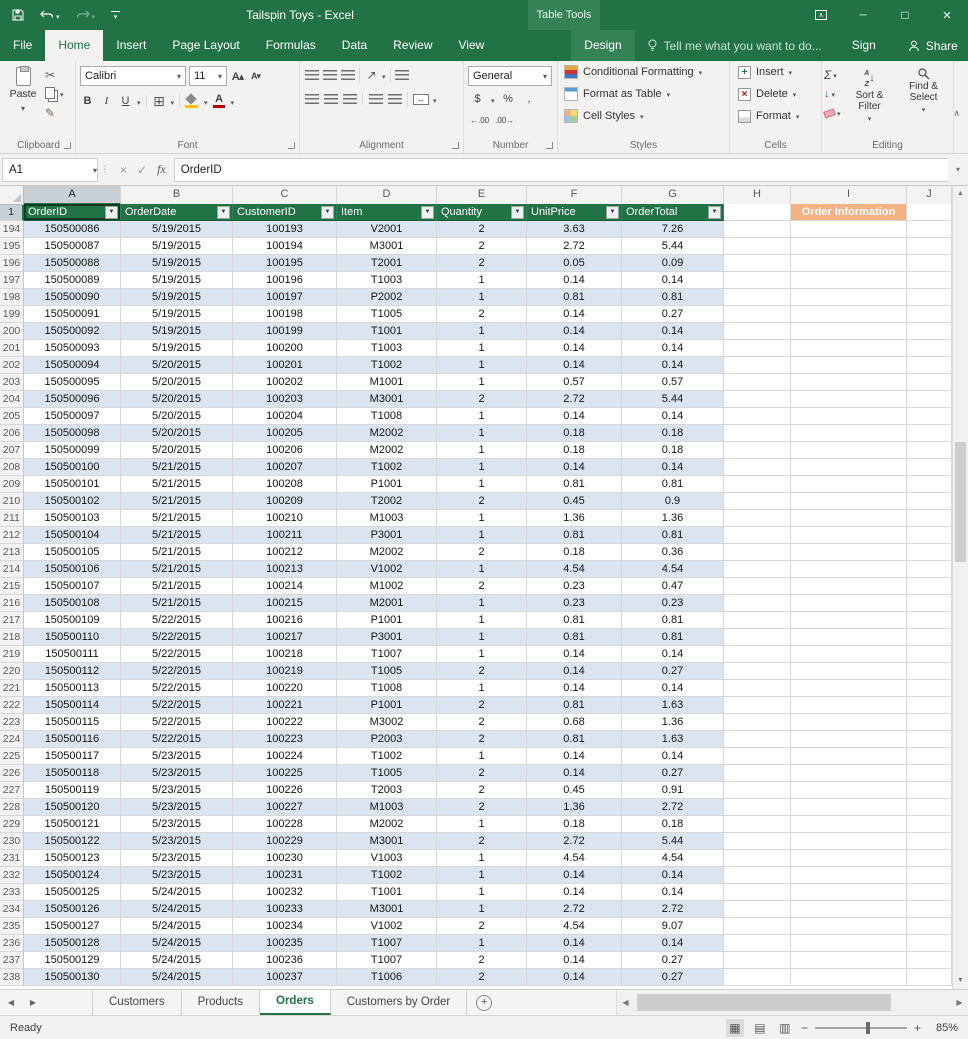 This screenshot has height=1039, width=968. What do you see at coordinates (643, 116) in the screenshot?
I see `cell-styles-button: Cell Styles` at bounding box center [643, 116].